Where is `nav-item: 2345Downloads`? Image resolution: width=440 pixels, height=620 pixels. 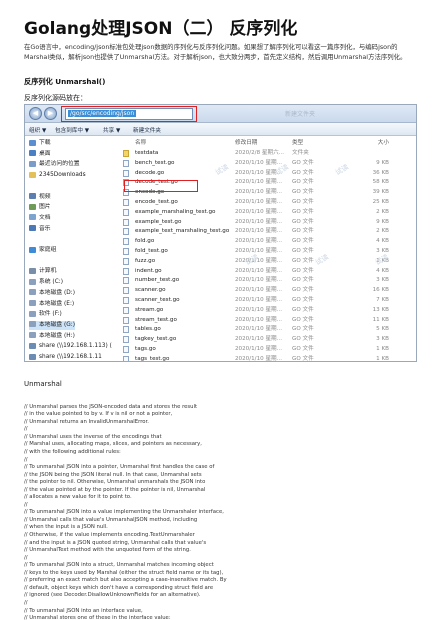 nav-item: 2345Downloads is located at coordinates (57, 175).